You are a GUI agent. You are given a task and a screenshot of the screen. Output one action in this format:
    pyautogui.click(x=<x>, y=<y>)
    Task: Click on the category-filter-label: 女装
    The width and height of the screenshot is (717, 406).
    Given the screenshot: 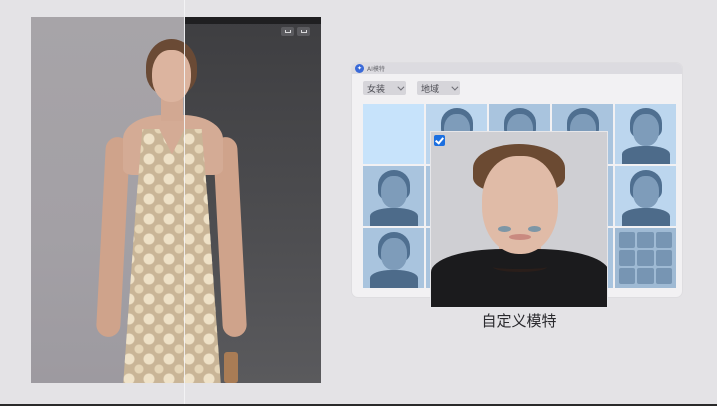 What is the action you would take?
    pyautogui.click(x=376, y=89)
    